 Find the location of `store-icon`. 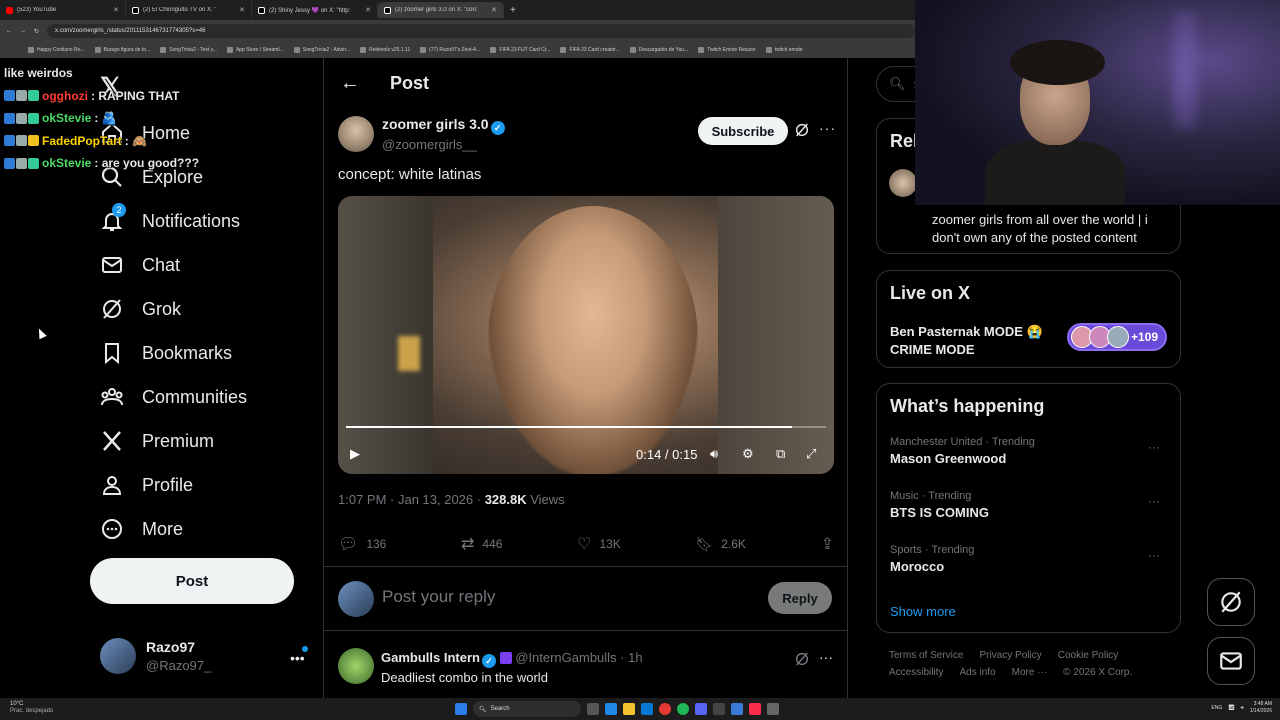

store-icon is located at coordinates (647, 709).